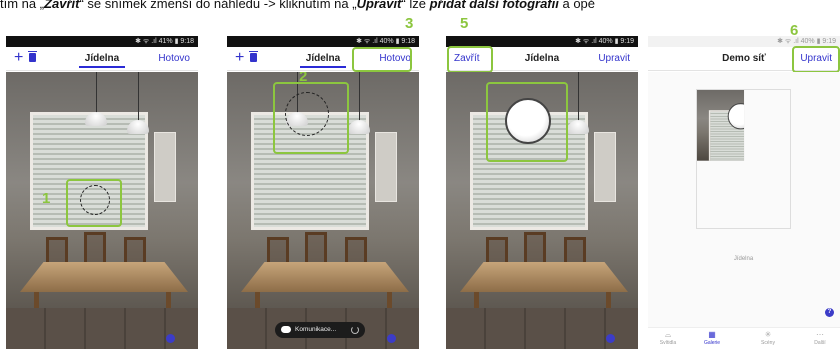 The width and height of the screenshot is (840, 349). I want to click on room-thumbnail, so click(743, 159).